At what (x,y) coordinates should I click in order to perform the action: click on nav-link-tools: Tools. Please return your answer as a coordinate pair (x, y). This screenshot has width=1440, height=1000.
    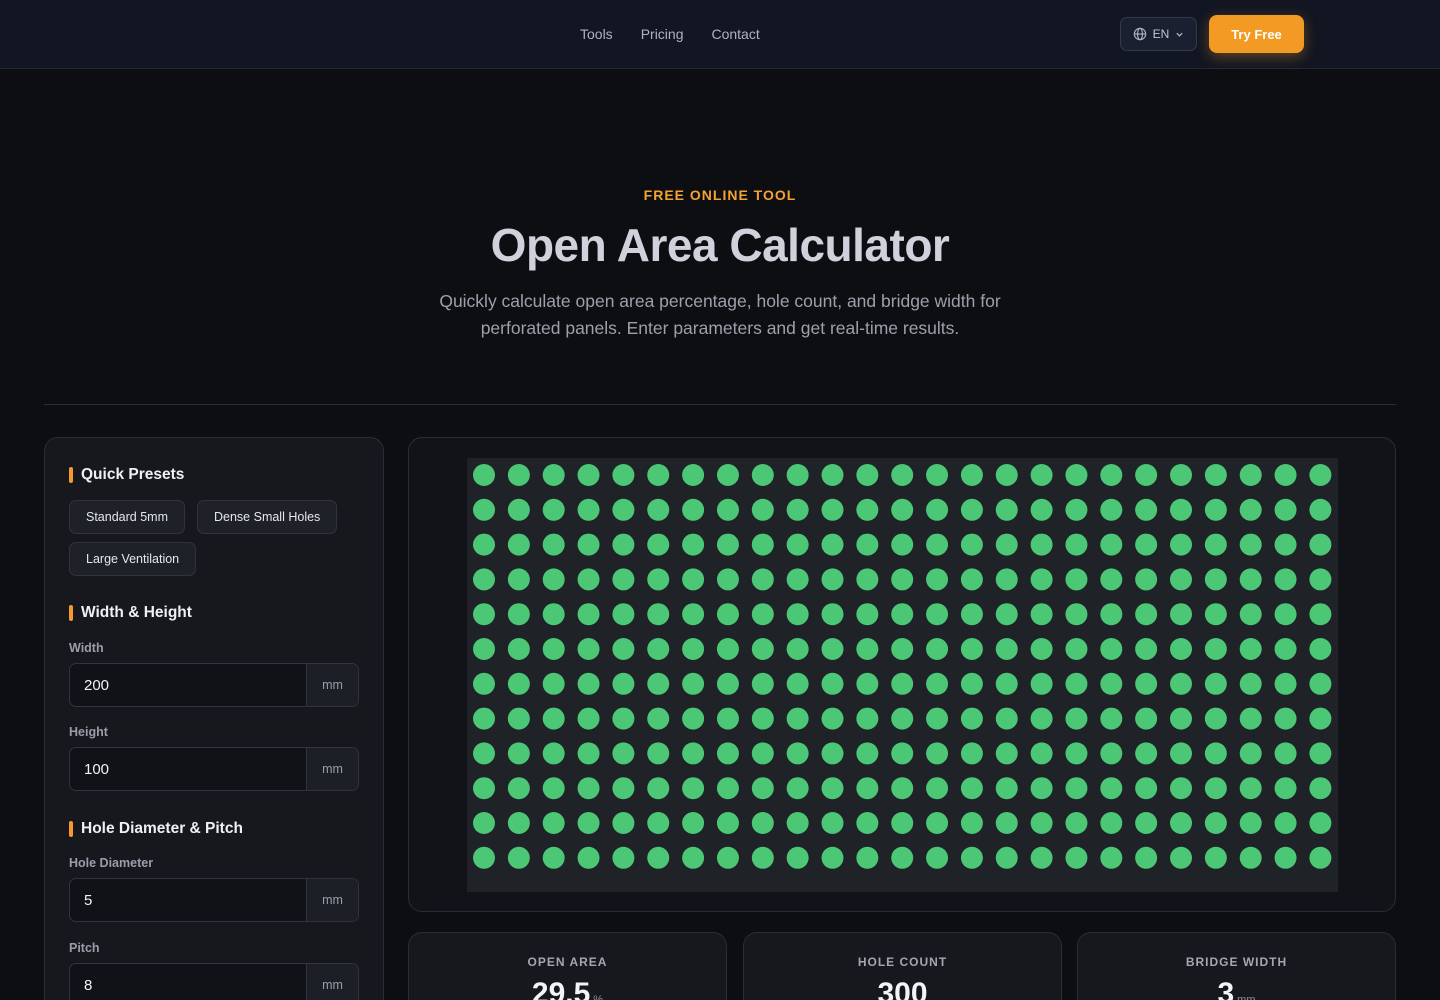
    Looking at the image, I should click on (596, 34).